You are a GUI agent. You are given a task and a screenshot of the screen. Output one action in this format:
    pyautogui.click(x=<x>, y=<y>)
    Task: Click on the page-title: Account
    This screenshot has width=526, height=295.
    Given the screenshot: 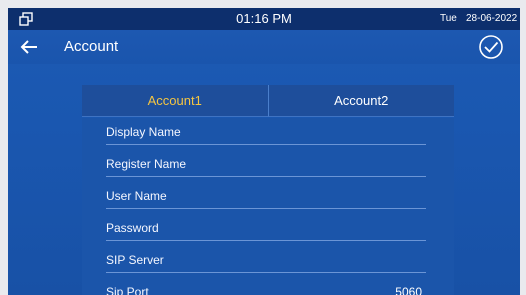 What is the action you would take?
    pyautogui.click(x=91, y=46)
    